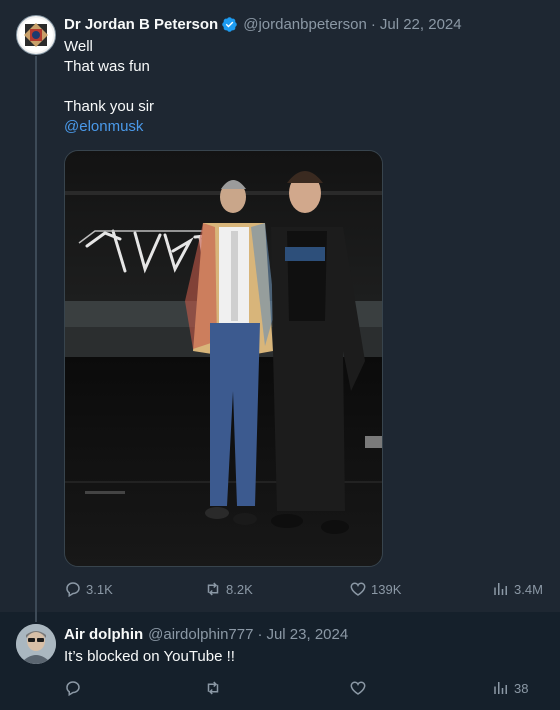 The image size is (560, 710). I want to click on tweet-line-3: Thank you sir, so click(109, 106).